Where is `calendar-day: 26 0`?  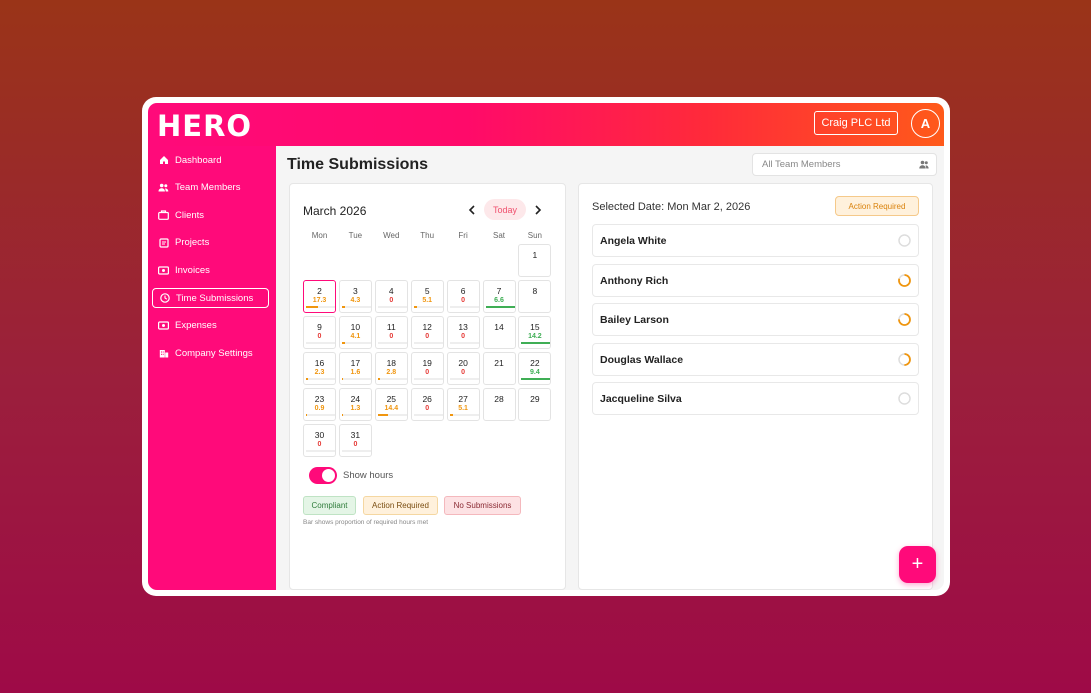 calendar-day: 26 0 is located at coordinates (427, 404).